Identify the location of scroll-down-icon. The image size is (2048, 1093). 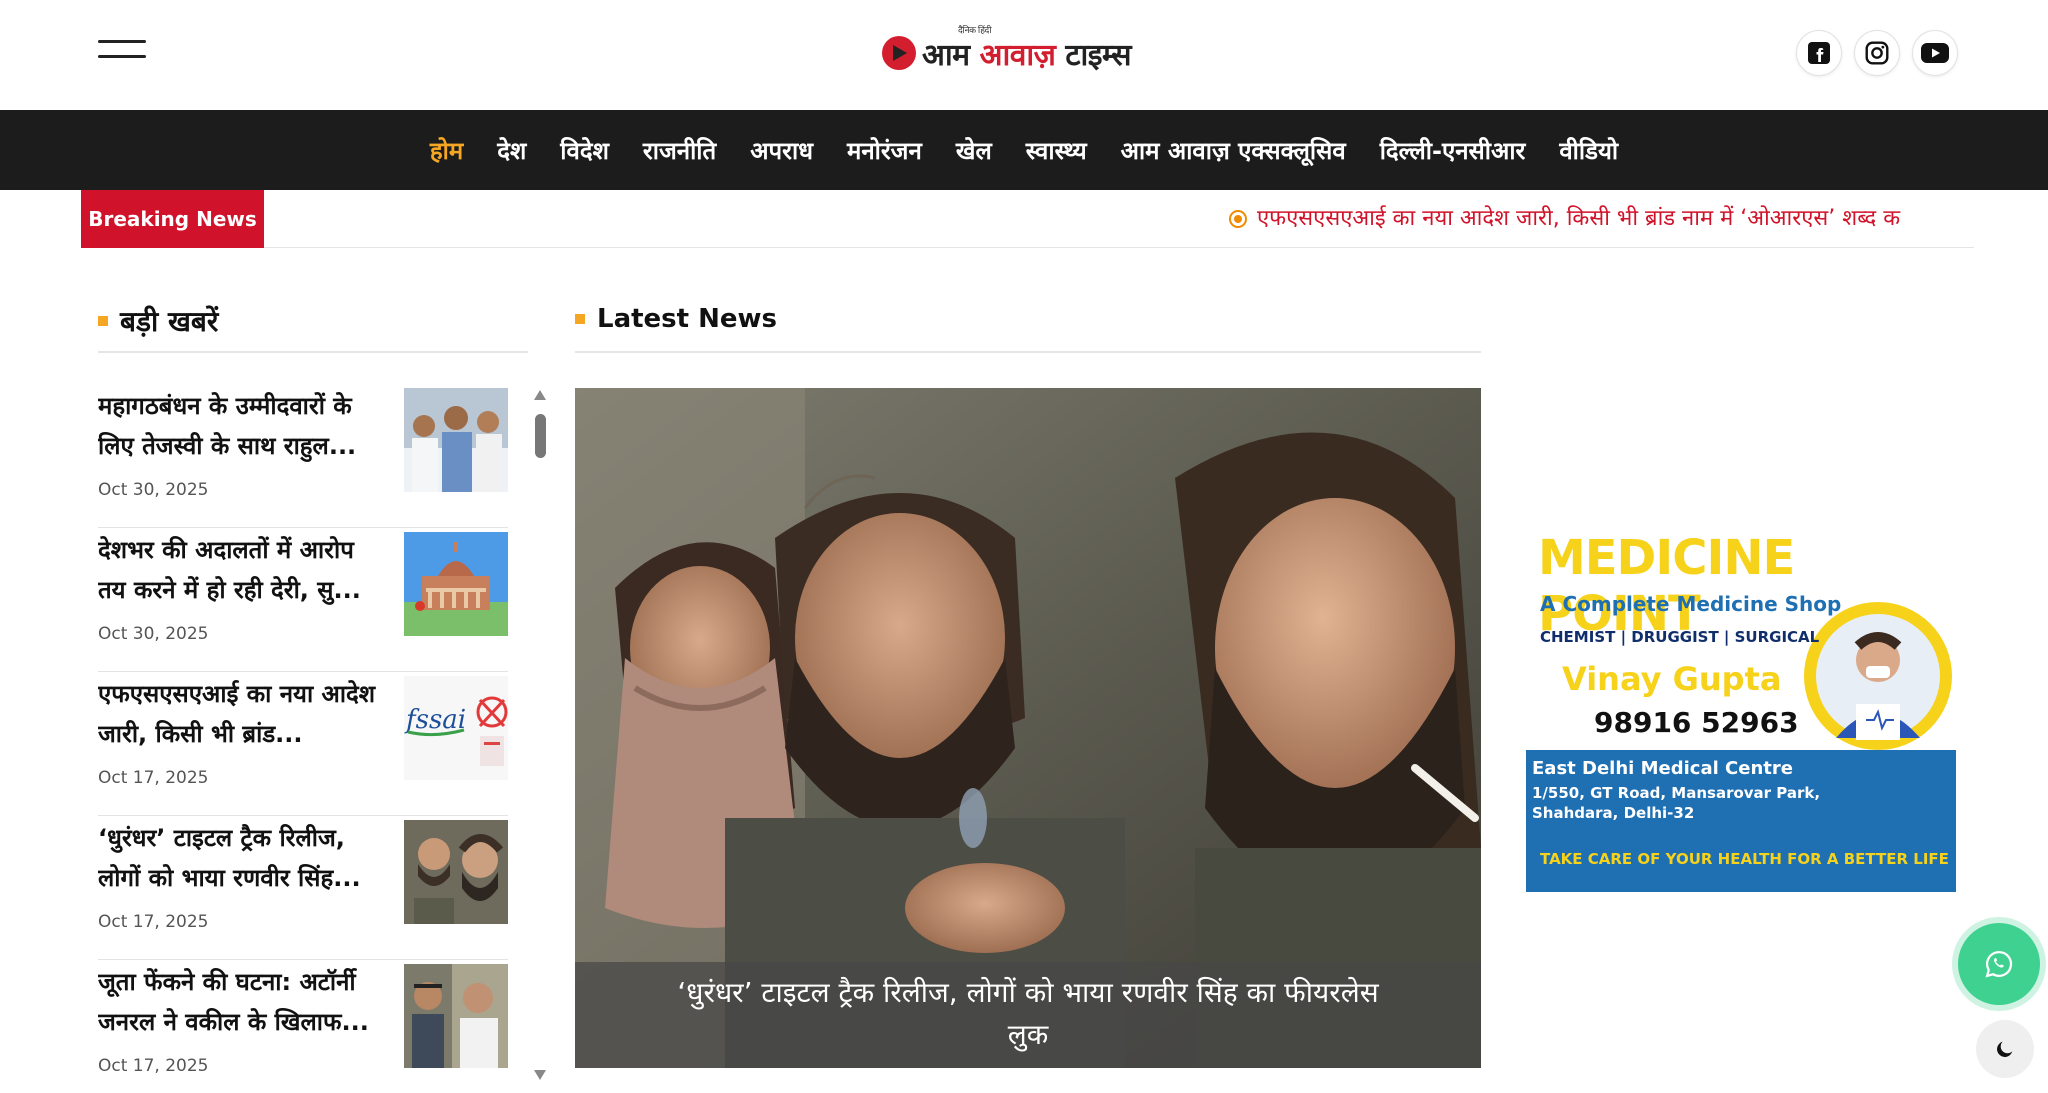
(540, 1075).